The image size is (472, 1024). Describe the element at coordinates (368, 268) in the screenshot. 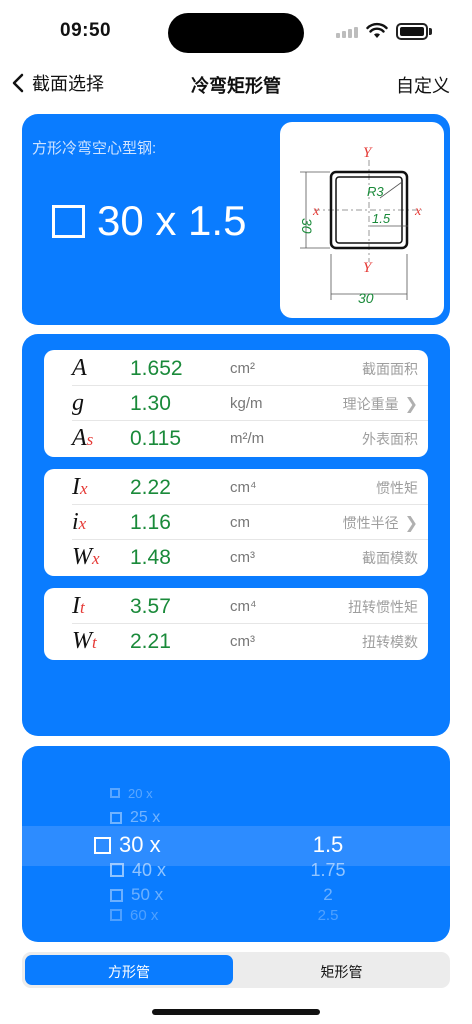

I see `axis-y-bottom: Y` at that location.